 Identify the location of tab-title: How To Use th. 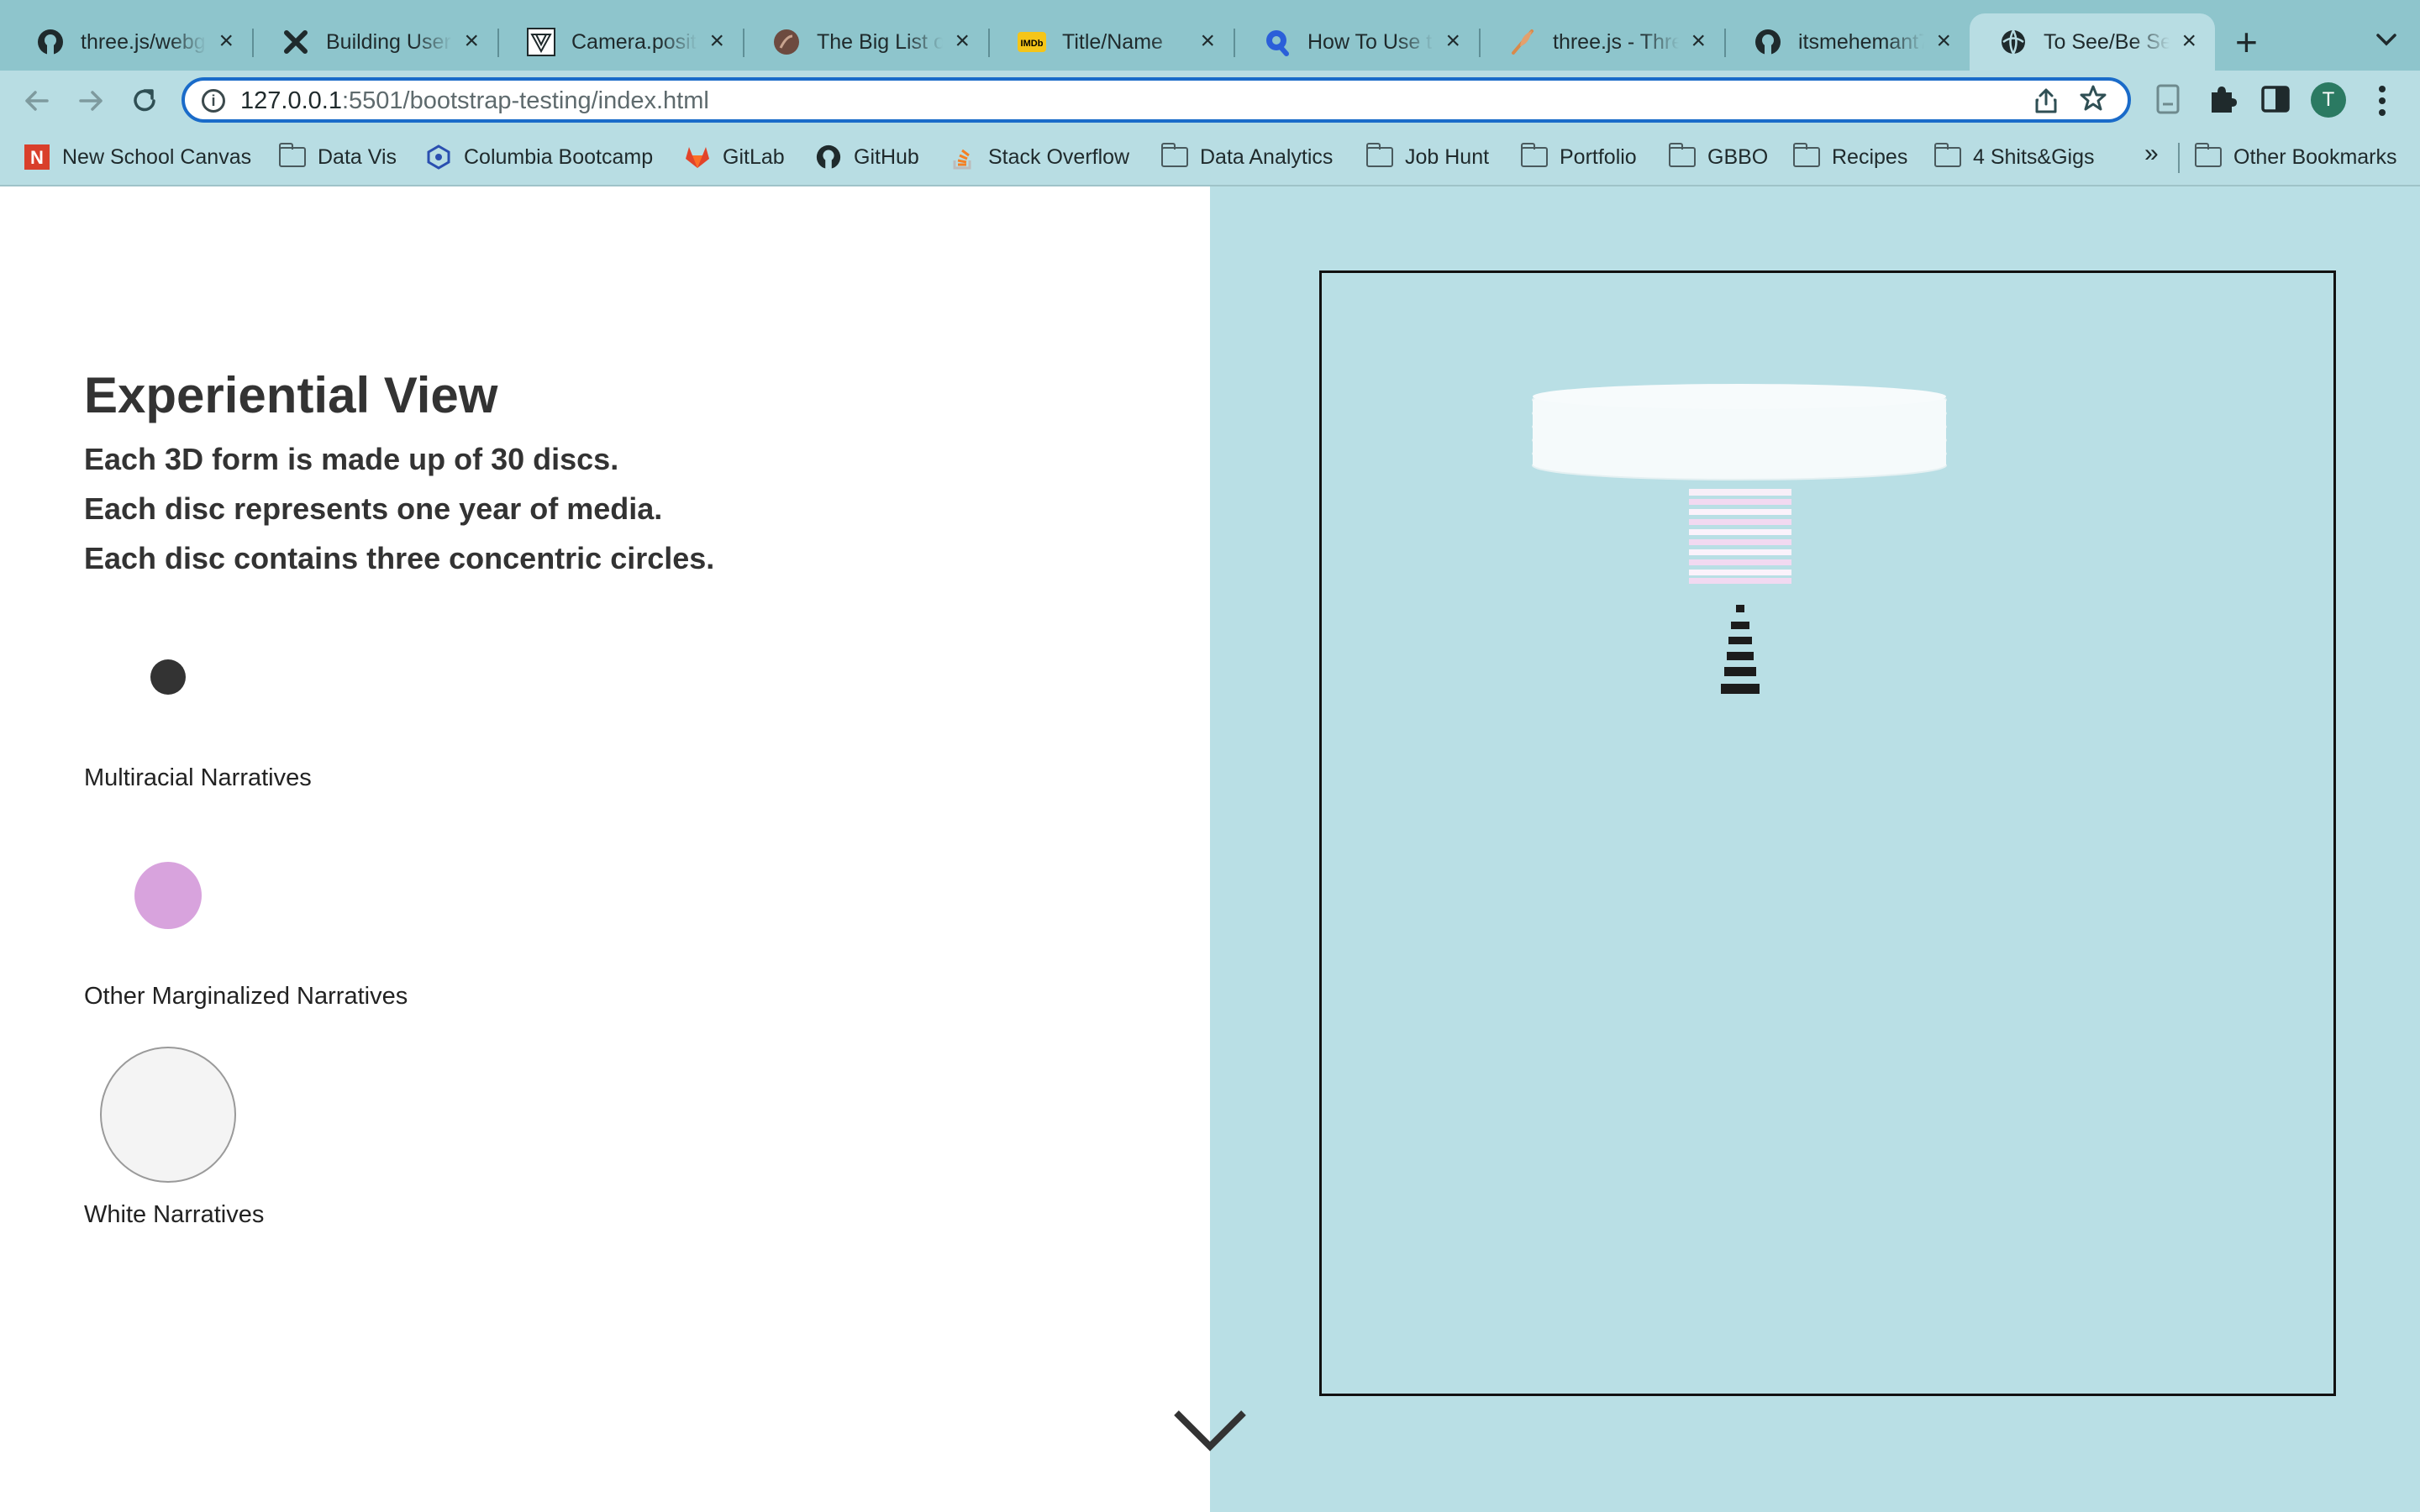
(1371, 41).